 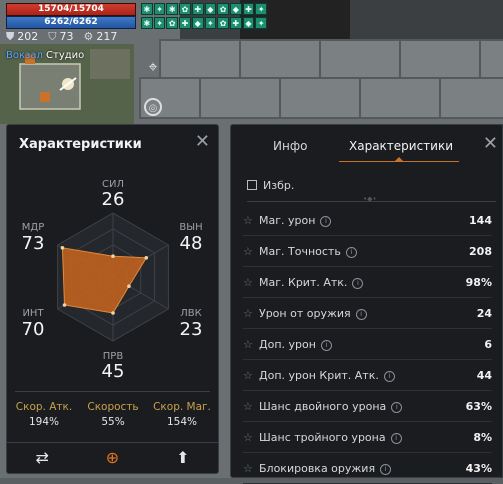 What do you see at coordinates (367, 251) in the screenshot?
I see `stat-row: ☆ Маг. Точность i 208` at bounding box center [367, 251].